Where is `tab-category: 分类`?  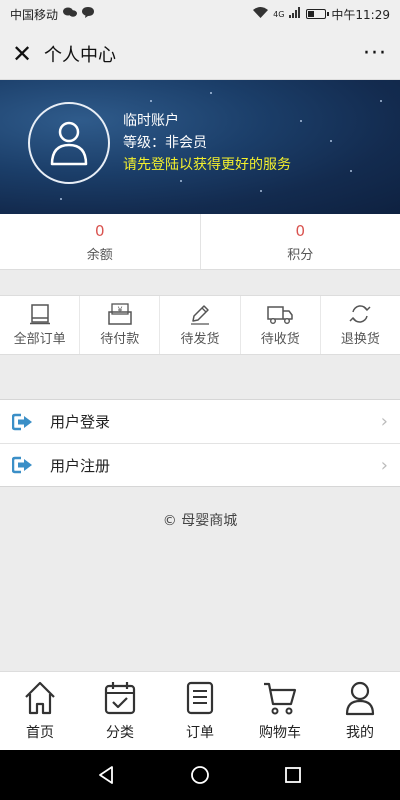 tab-category: 分类 is located at coordinates (120, 711).